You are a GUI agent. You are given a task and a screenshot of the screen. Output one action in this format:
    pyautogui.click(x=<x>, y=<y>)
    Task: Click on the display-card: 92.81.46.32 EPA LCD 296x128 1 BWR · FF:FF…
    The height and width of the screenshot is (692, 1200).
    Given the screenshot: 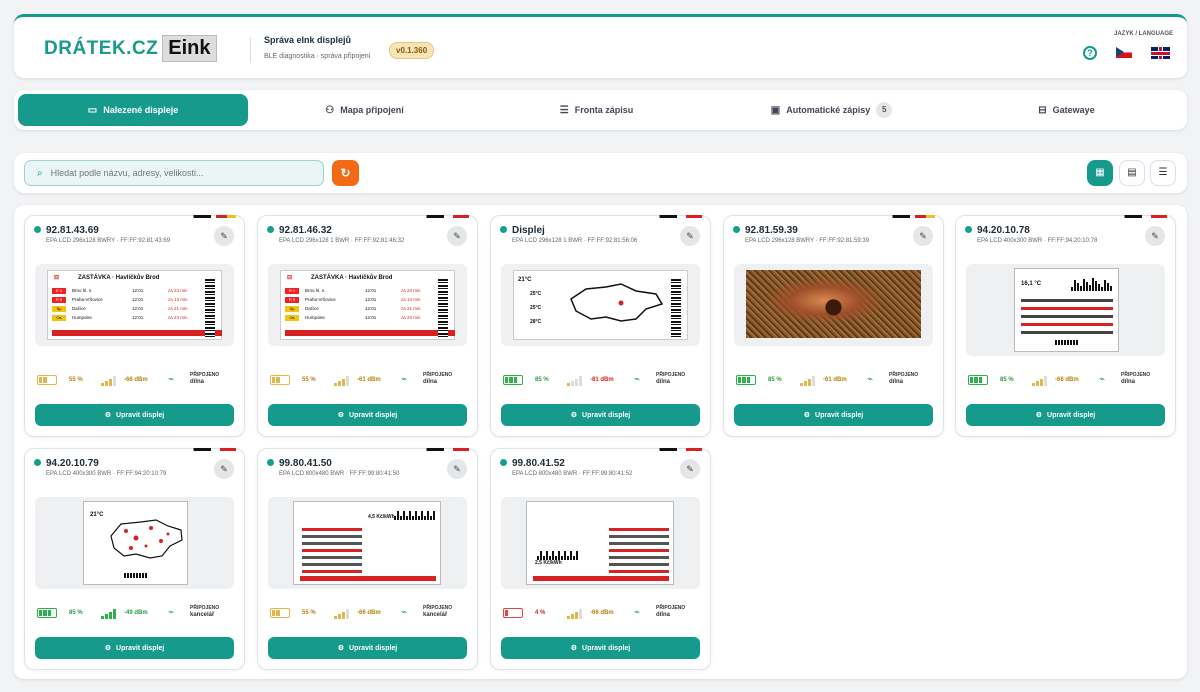 What is the action you would take?
    pyautogui.click(x=367, y=326)
    